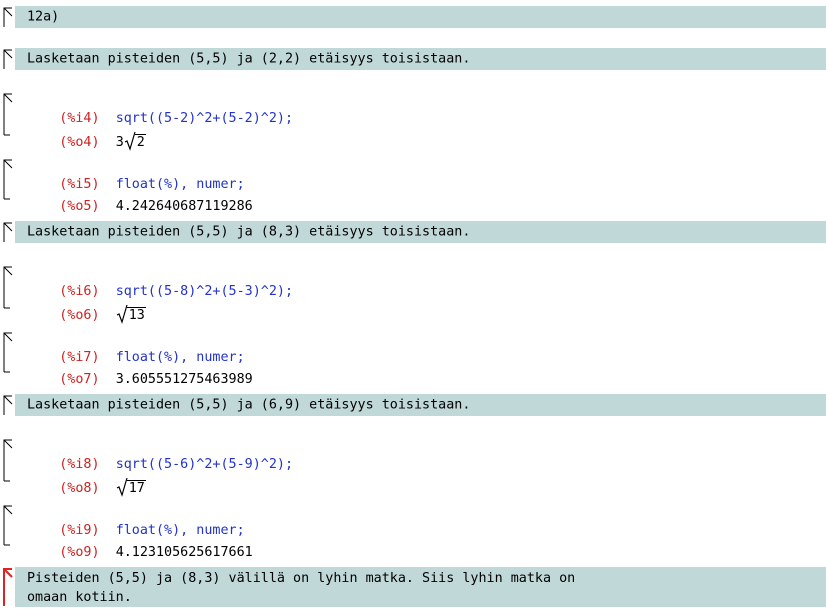  What do you see at coordinates (184, 206) in the screenshot?
I see `output-value: 4.242640687119286` at bounding box center [184, 206].